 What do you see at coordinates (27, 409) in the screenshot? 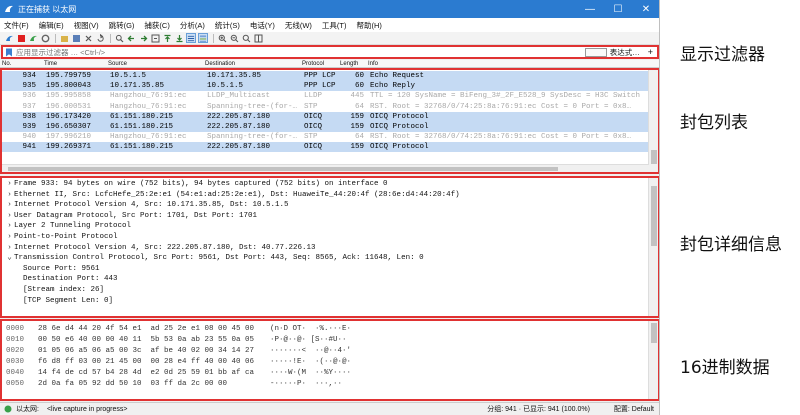
I see `status-interface: 以太网:` at bounding box center [27, 409].